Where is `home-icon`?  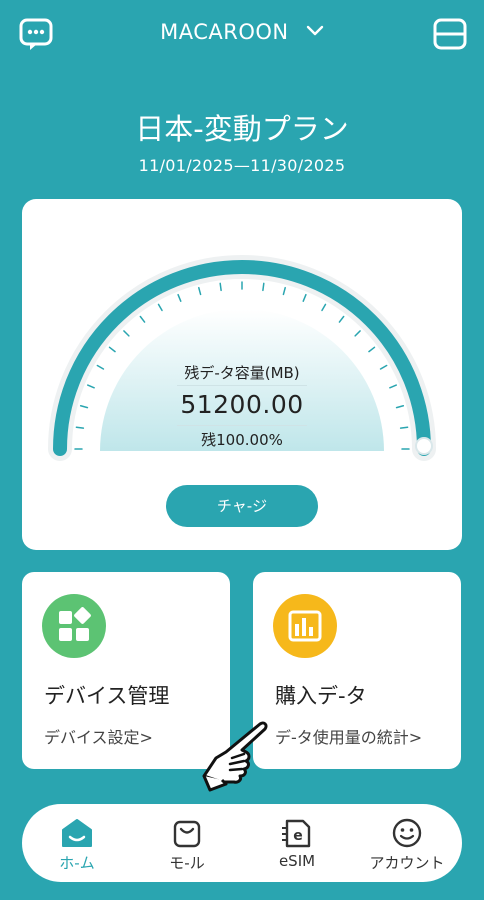
home-icon is located at coordinates (77, 833).